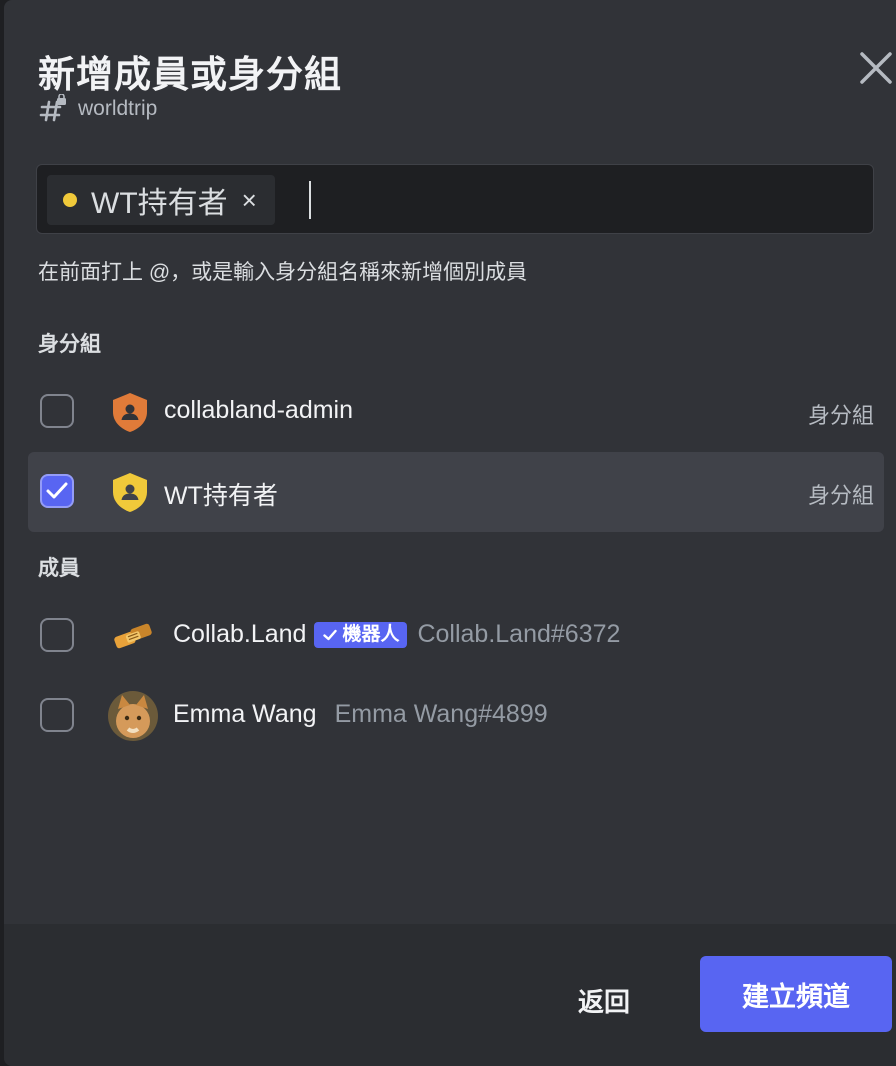 Image resolution: width=896 pixels, height=1066 pixels. I want to click on bot-badge-label: 機器人, so click(371, 634).